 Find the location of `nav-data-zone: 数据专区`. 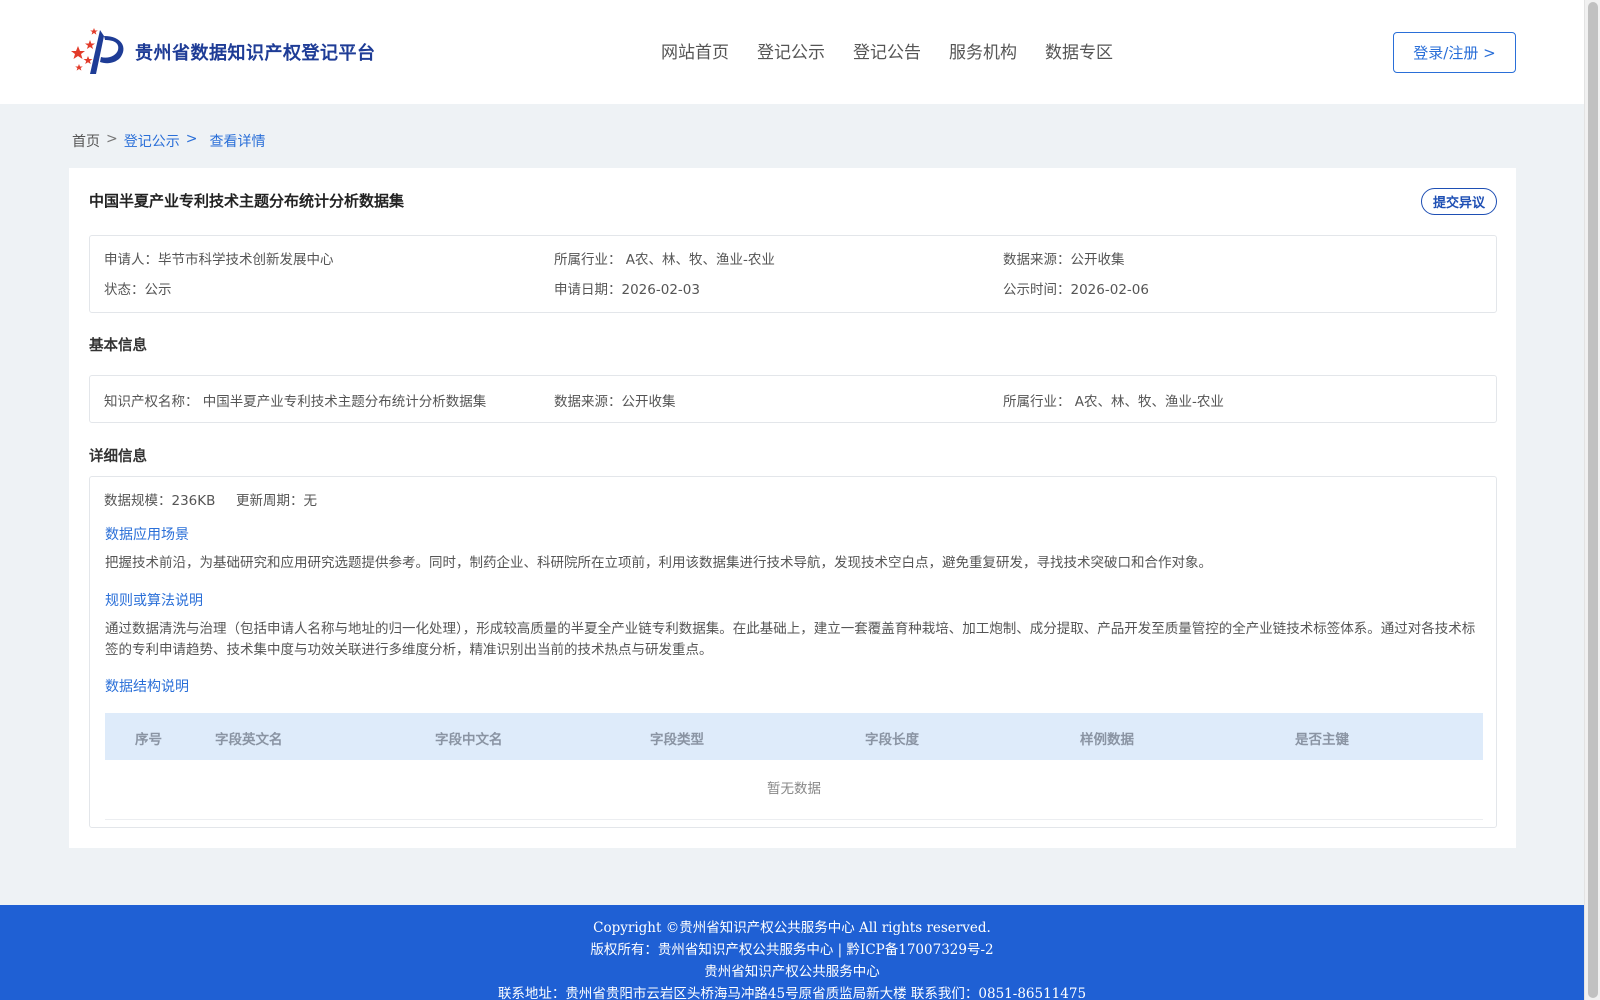

nav-data-zone: 数据专区 is located at coordinates (1079, 50).